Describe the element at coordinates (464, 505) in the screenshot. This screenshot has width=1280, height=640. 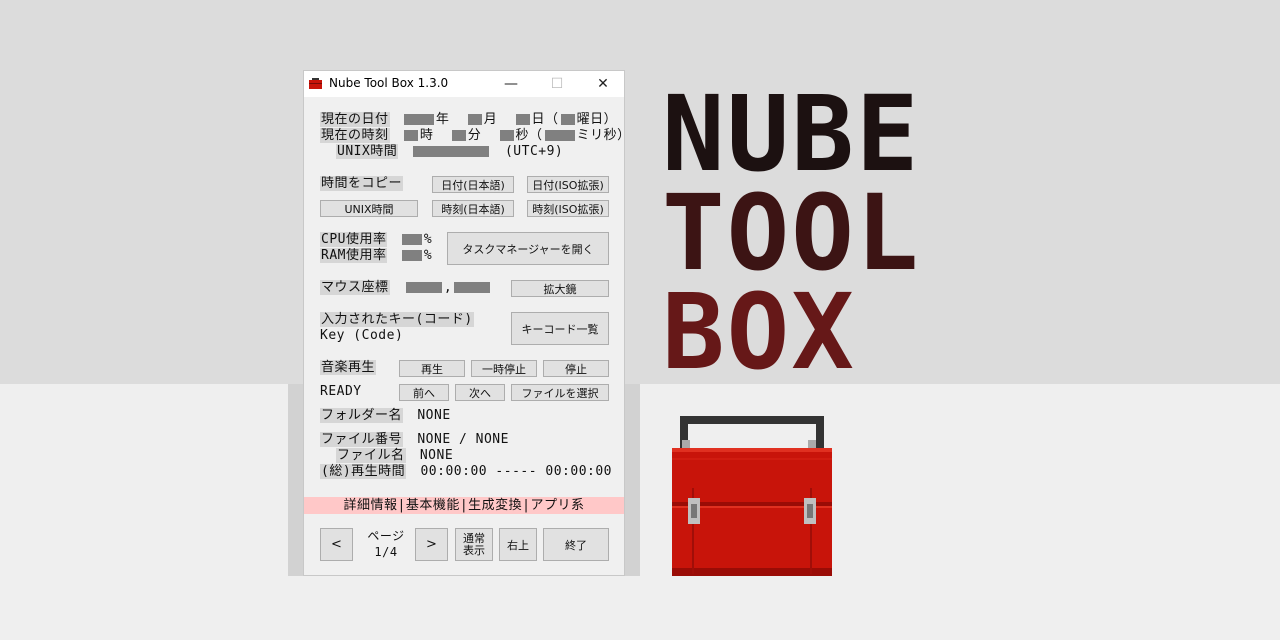
I see `category-tabs: 詳細情報|基本機能|生成変換|アプリ系` at that location.